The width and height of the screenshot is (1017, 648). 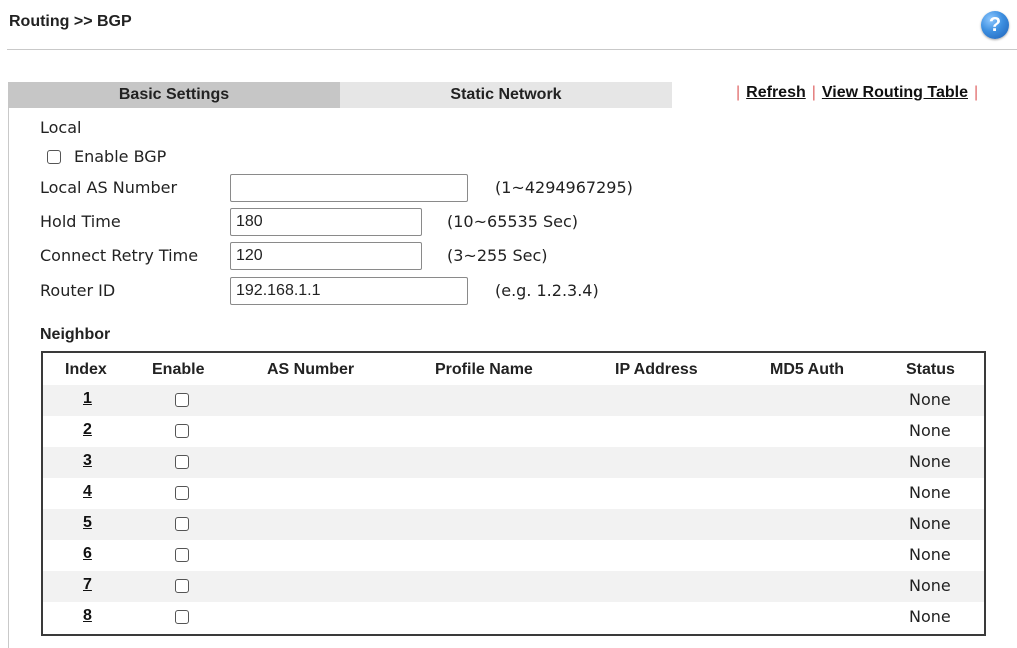 What do you see at coordinates (87, 554) in the screenshot?
I see `neighbor-index-link: 6` at bounding box center [87, 554].